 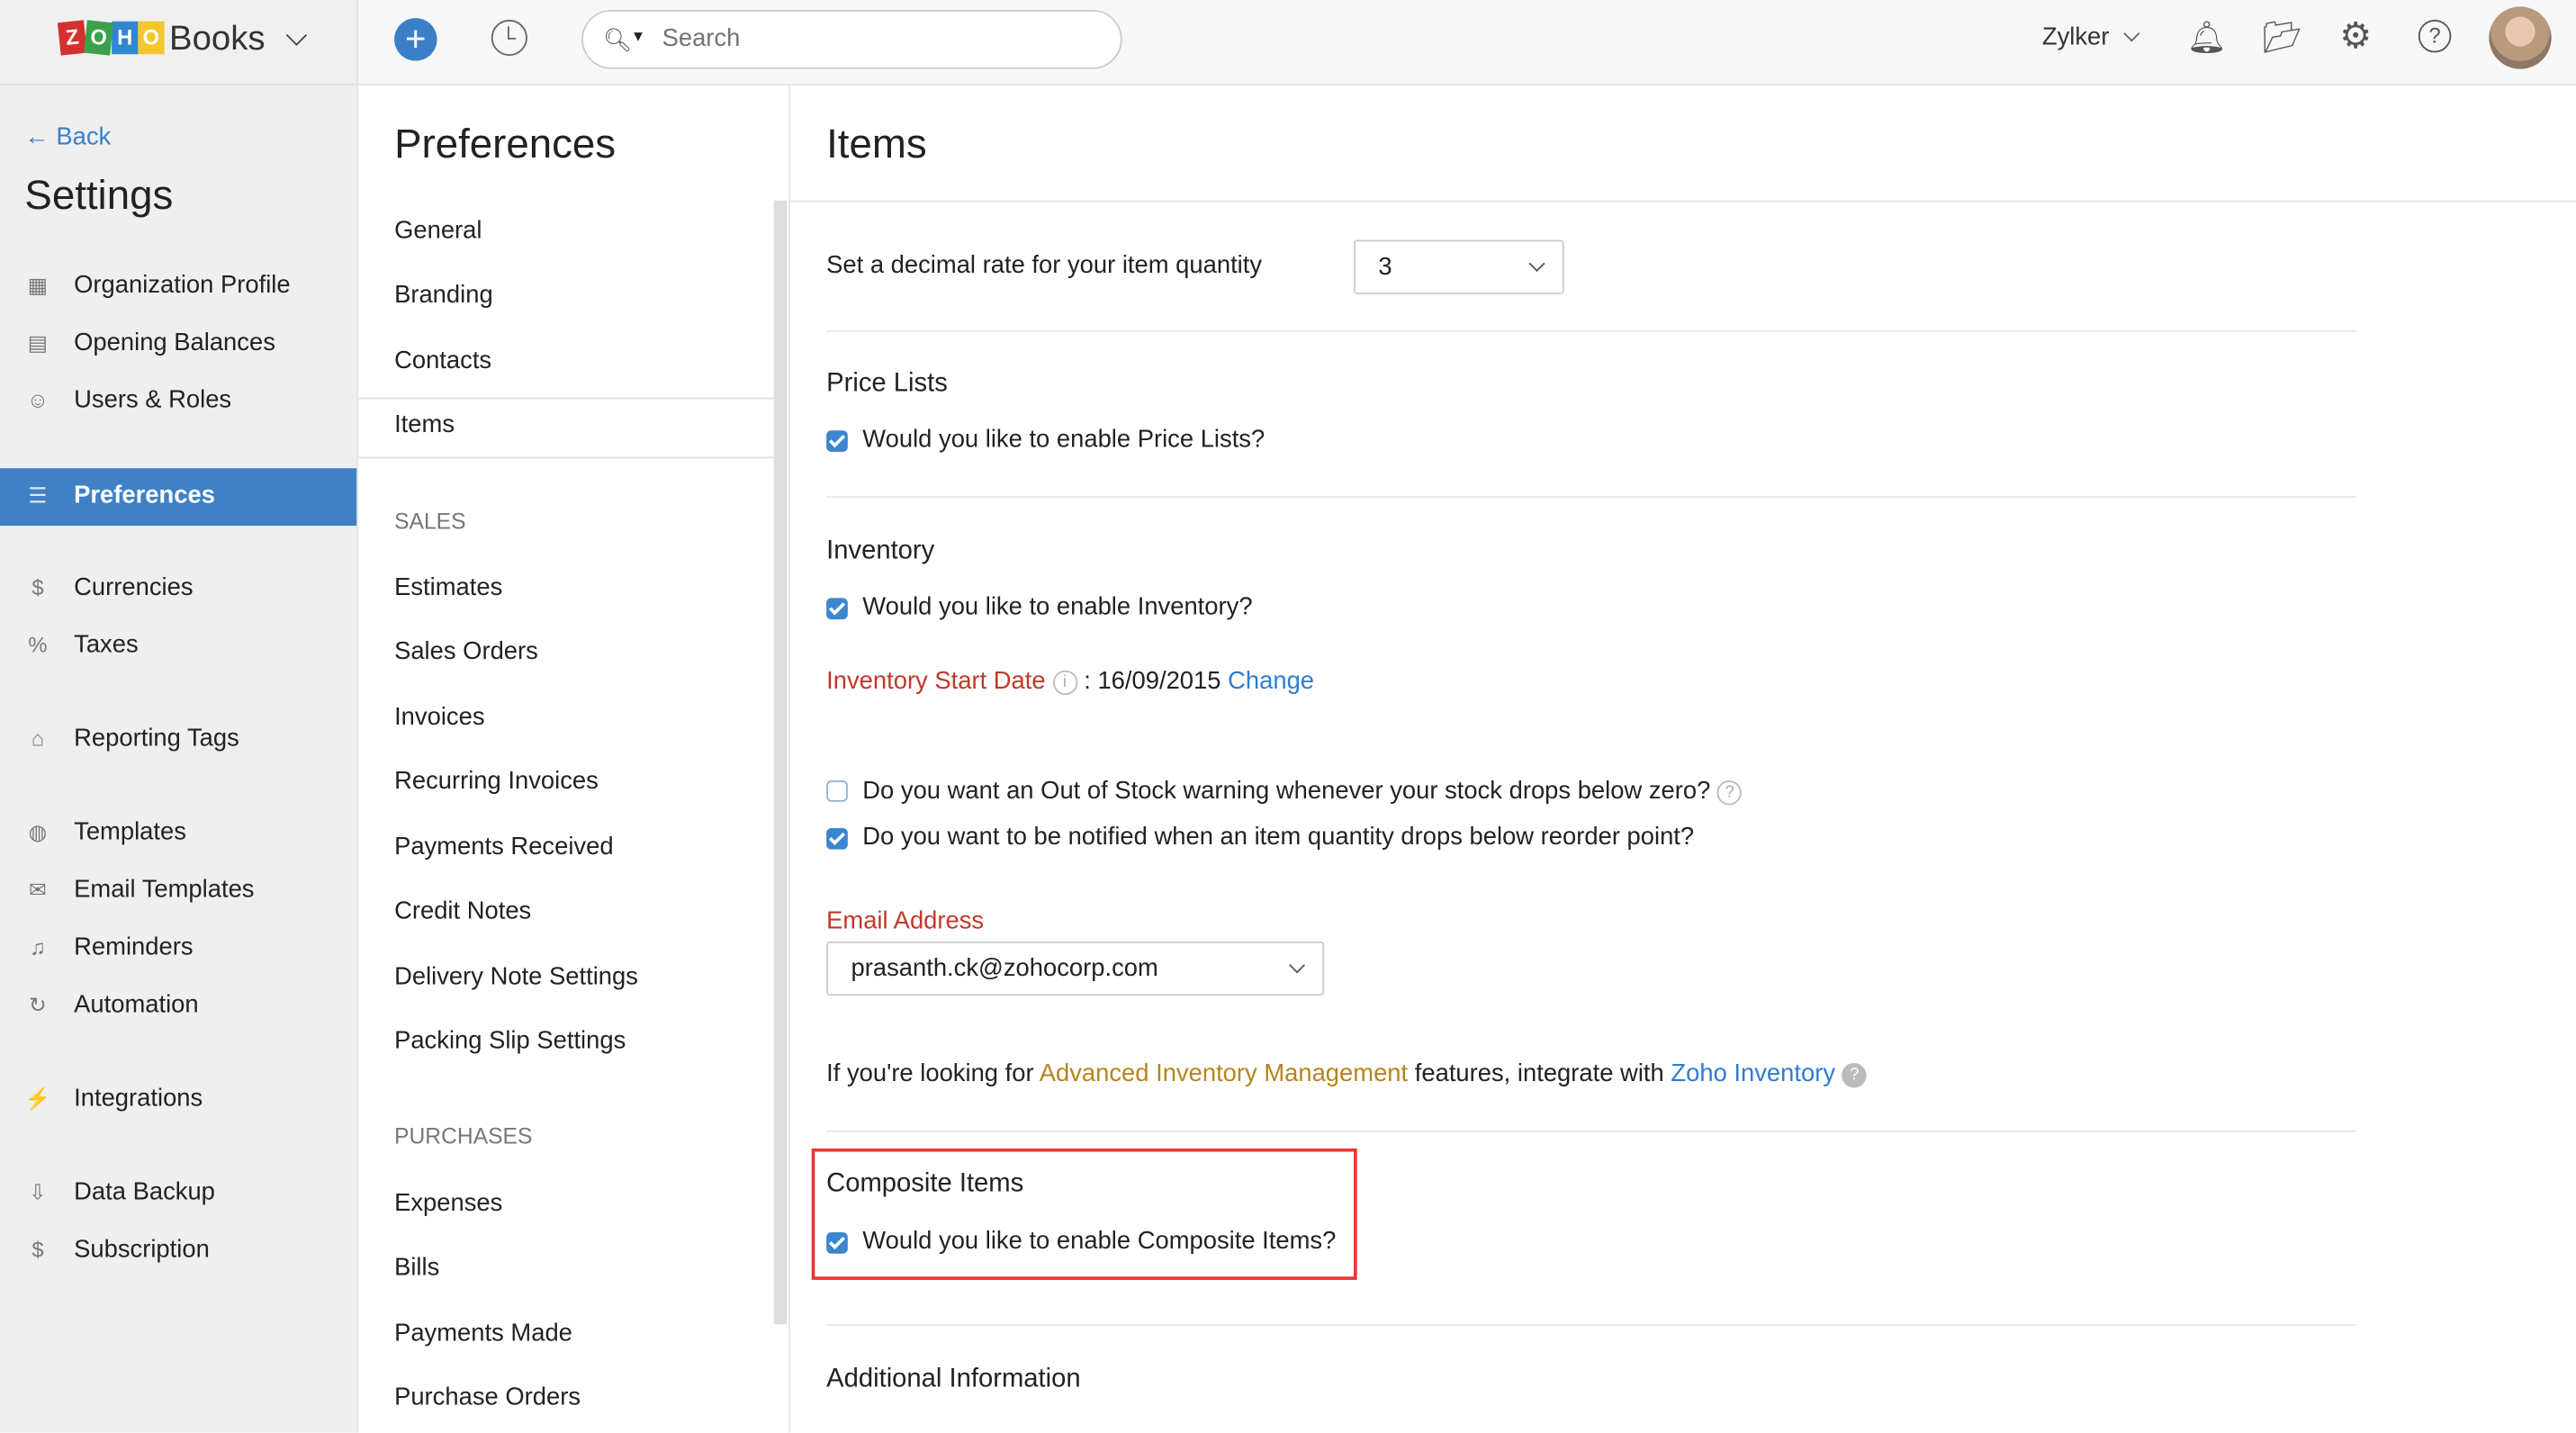 What do you see at coordinates (448, 587) in the screenshot?
I see `pref-item-estimates: Estimates` at bounding box center [448, 587].